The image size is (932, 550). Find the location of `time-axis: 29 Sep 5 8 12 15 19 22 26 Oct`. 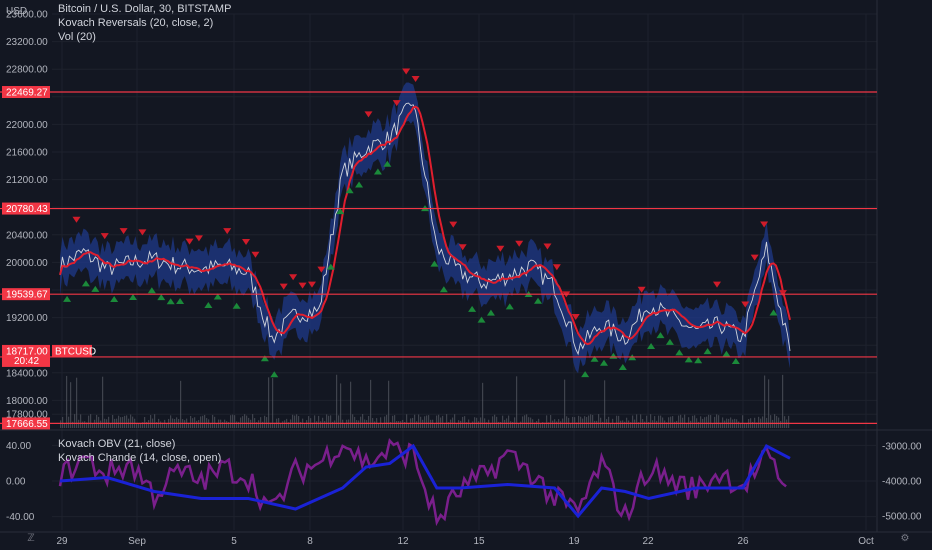

time-axis: 29 Sep 5 8 12 15 19 22 26 Oct is located at coordinates (466, 539).